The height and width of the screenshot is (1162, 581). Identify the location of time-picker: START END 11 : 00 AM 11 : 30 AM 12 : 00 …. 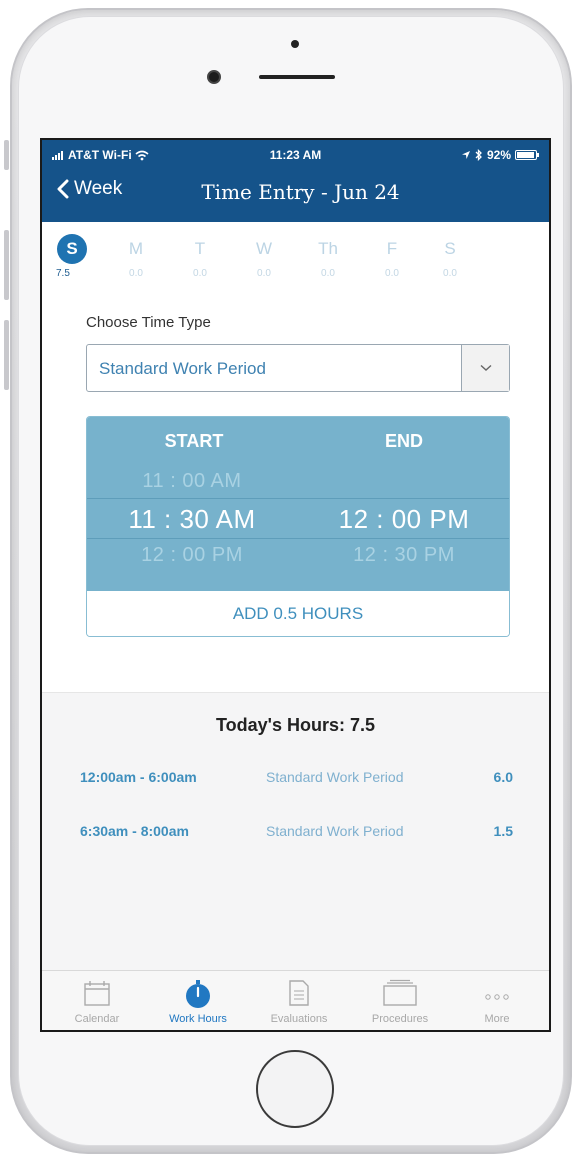
(298, 526).